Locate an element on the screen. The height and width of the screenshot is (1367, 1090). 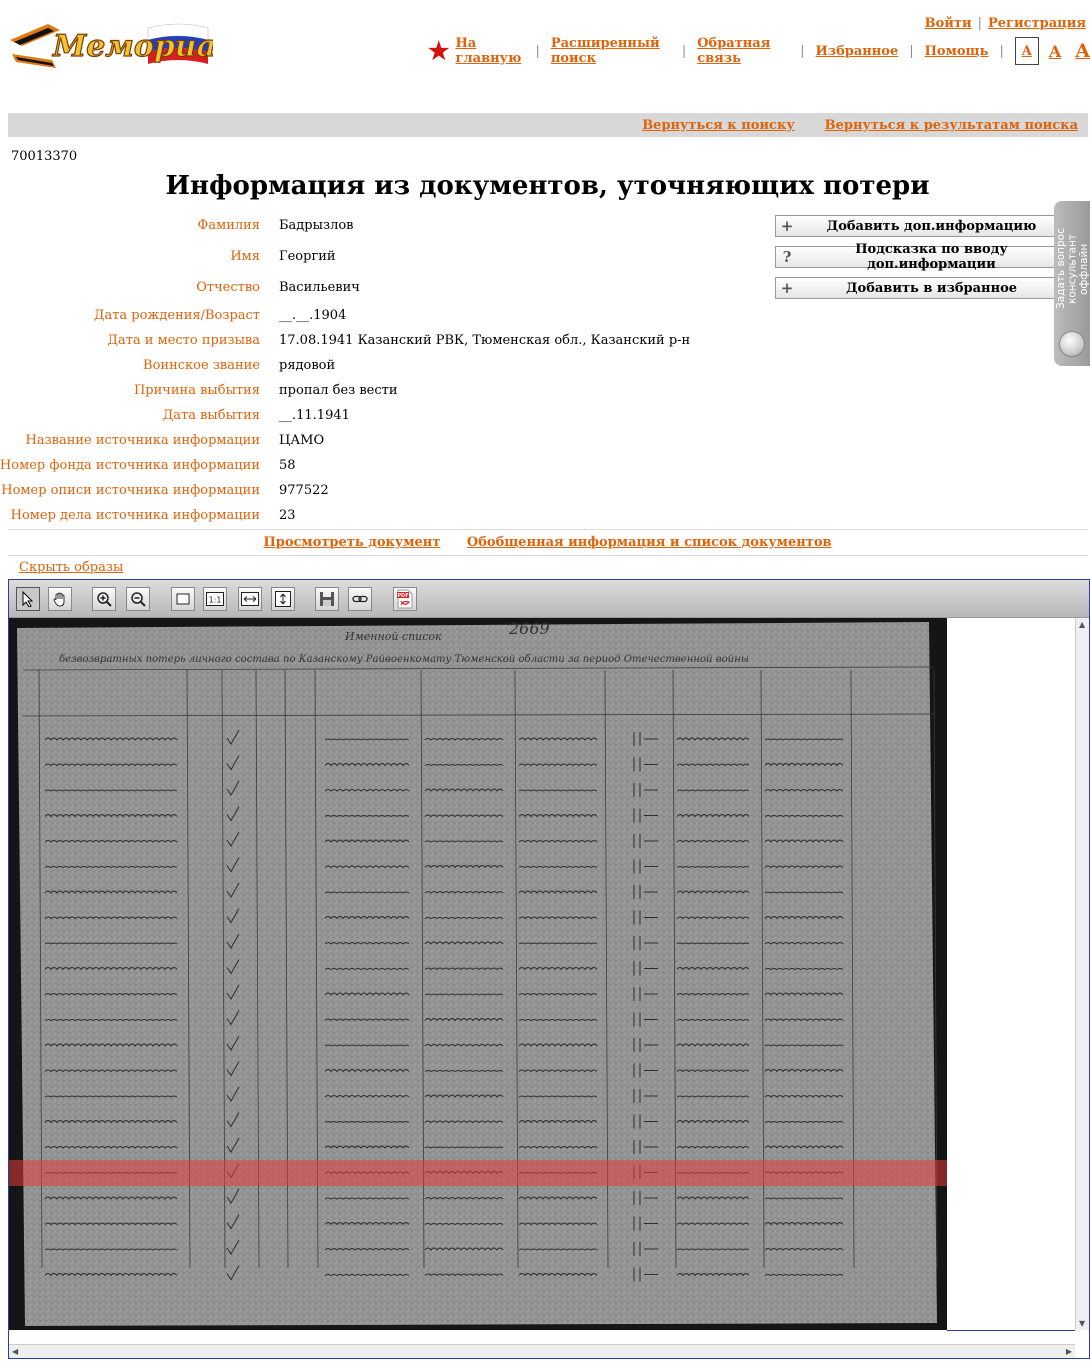
field-value: 23 is located at coordinates (287, 515).